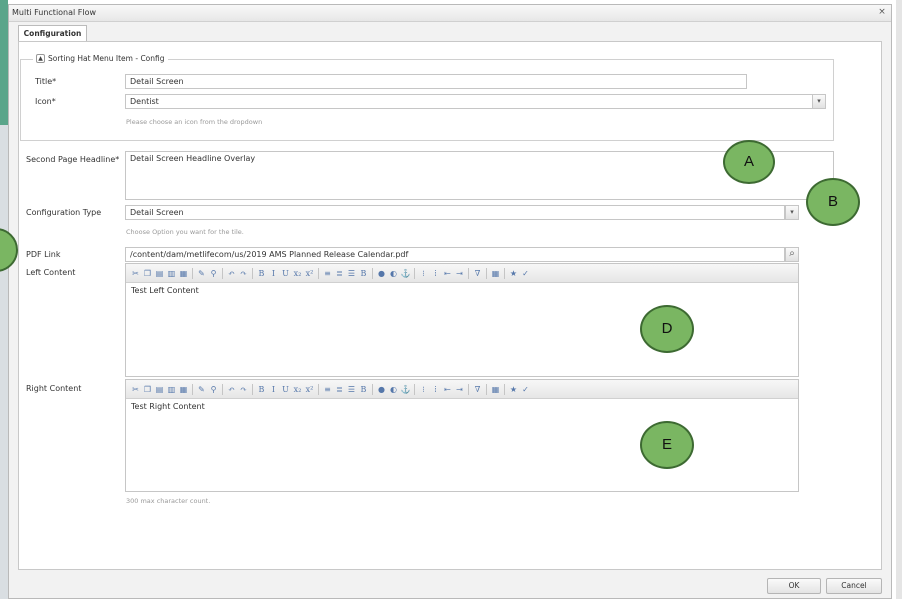 This screenshot has height=599, width=902. What do you see at coordinates (792, 254) in the screenshot?
I see `search-icon: ⌕` at bounding box center [792, 254].